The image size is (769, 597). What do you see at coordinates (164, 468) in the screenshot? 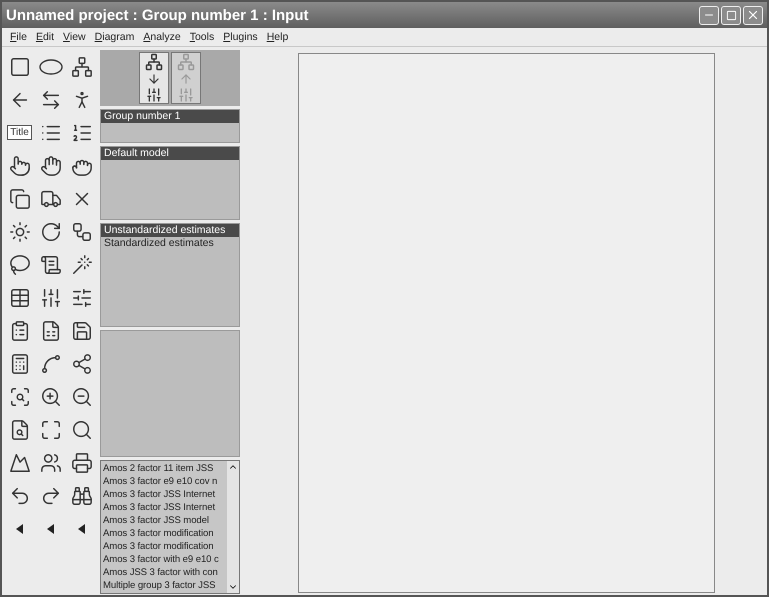
I see `project-name: Amos 2 factor 11 item JSS` at bounding box center [164, 468].